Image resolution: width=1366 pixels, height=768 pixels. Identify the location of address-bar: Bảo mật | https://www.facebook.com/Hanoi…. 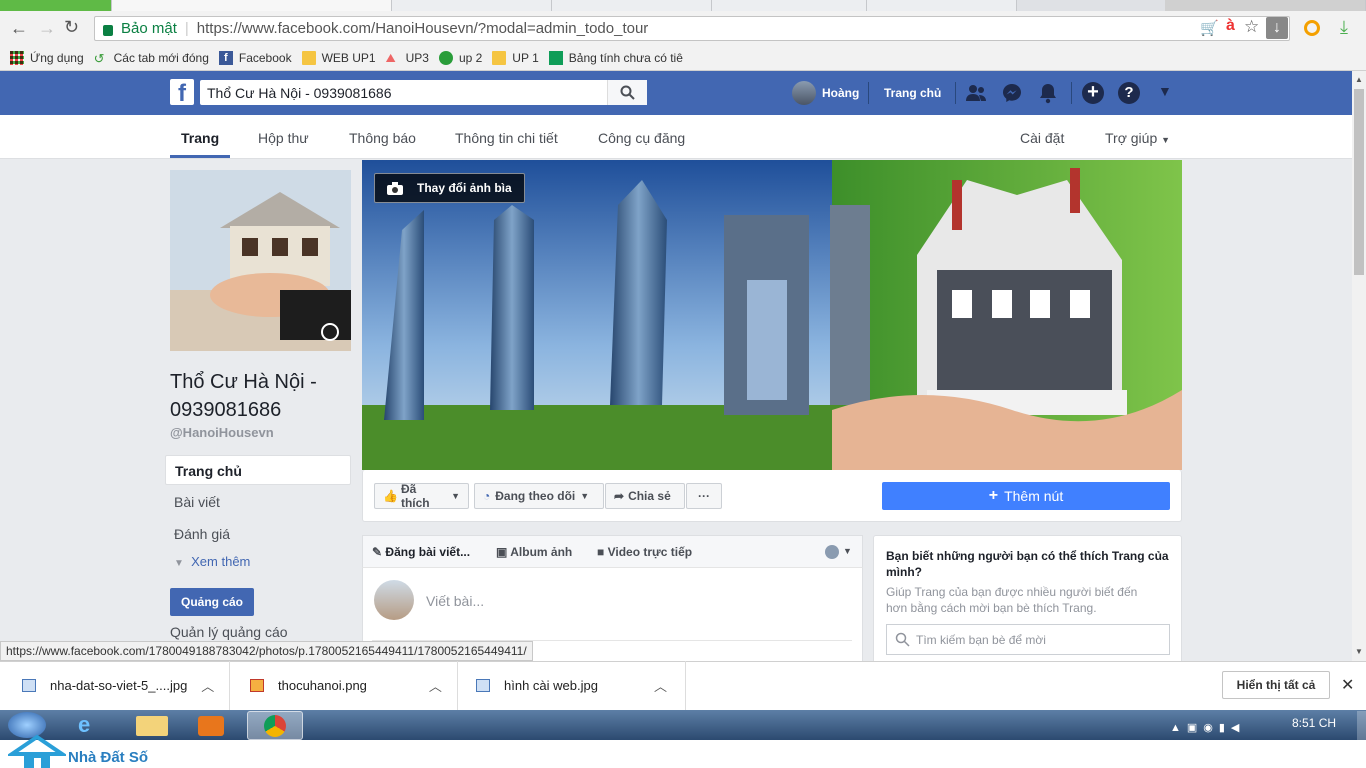
(692, 28).